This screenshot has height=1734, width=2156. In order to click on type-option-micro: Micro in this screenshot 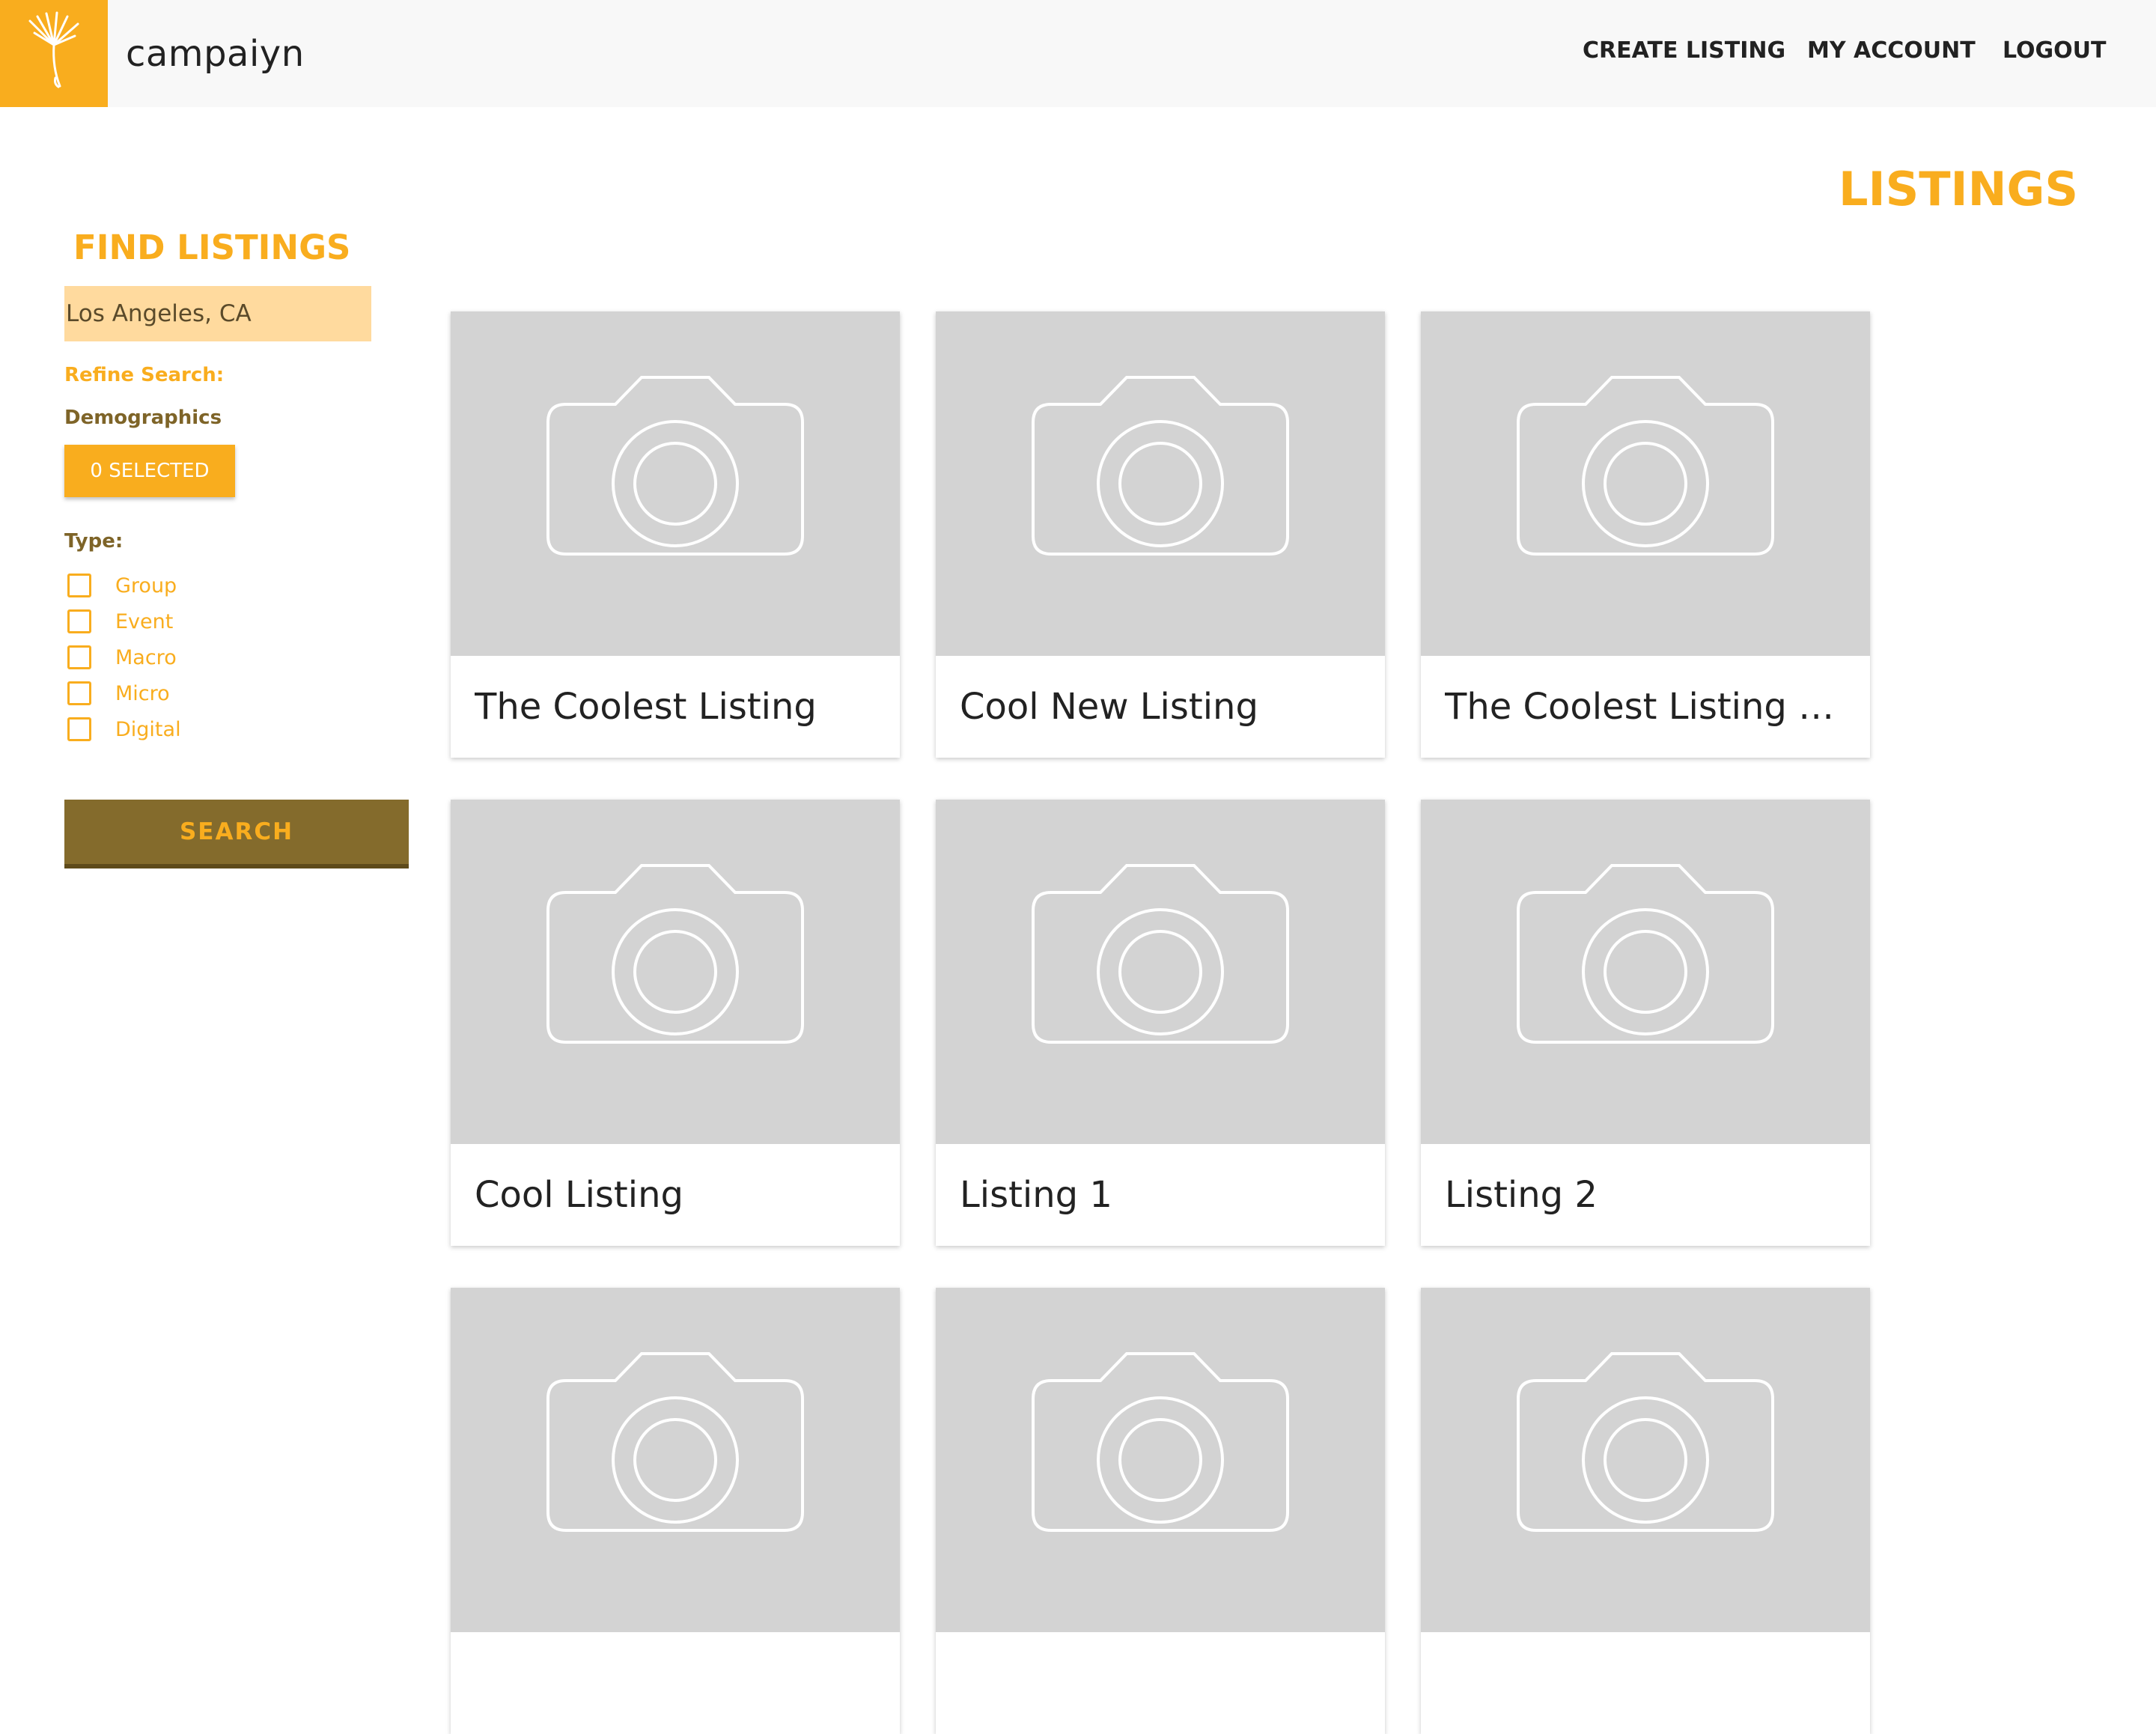, I will do `click(118, 693)`.